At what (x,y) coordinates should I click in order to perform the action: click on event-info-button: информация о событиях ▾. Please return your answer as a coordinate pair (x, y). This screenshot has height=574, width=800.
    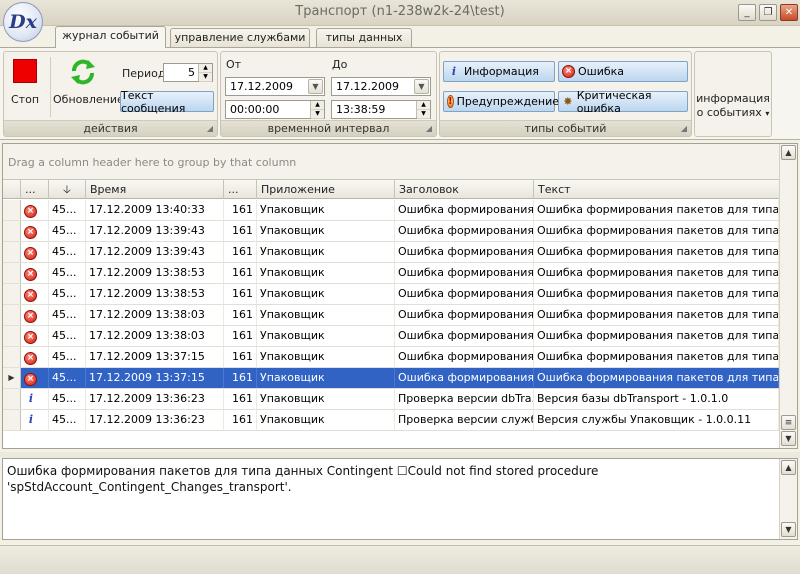
    Looking at the image, I should click on (733, 94).